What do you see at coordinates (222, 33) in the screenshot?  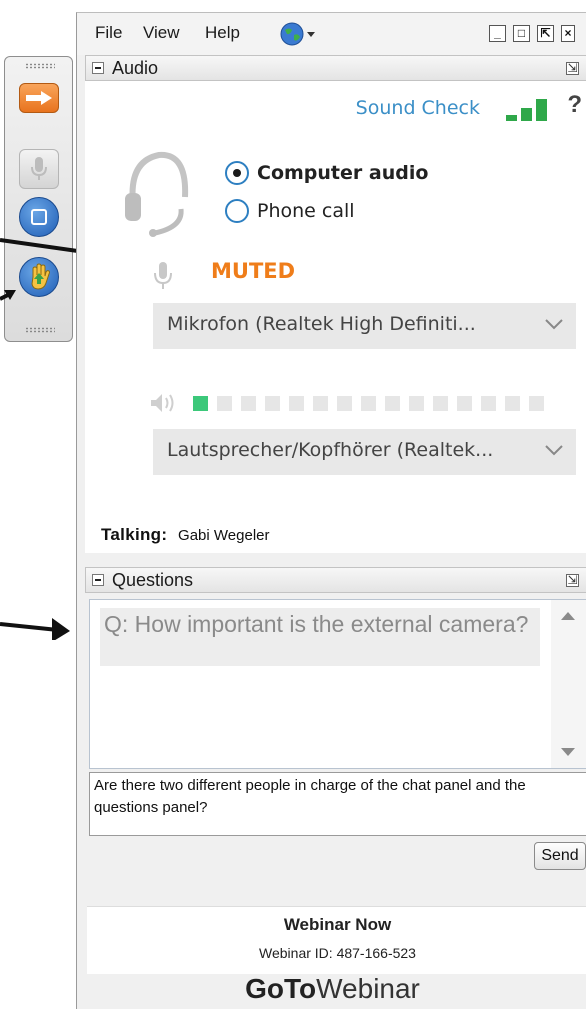 I see `menu-help: Help` at bounding box center [222, 33].